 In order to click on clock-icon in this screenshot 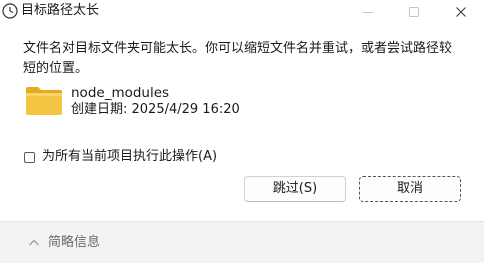, I will do `click(10, 11)`.